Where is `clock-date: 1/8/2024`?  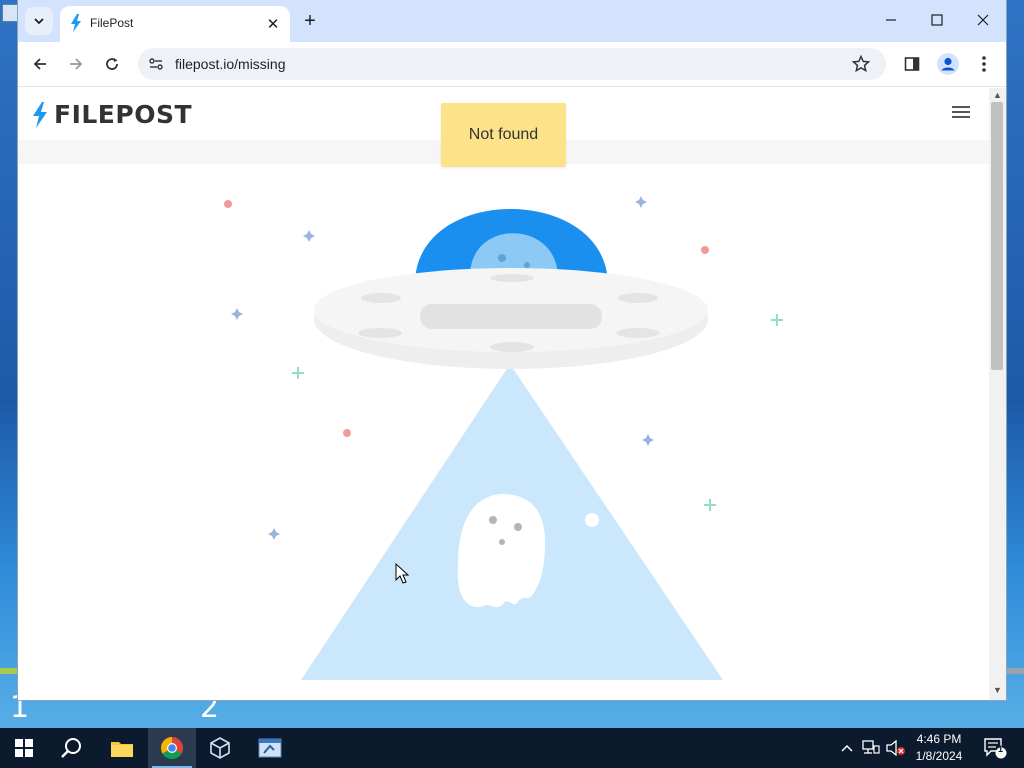
clock-date: 1/8/2024 is located at coordinates (939, 756).